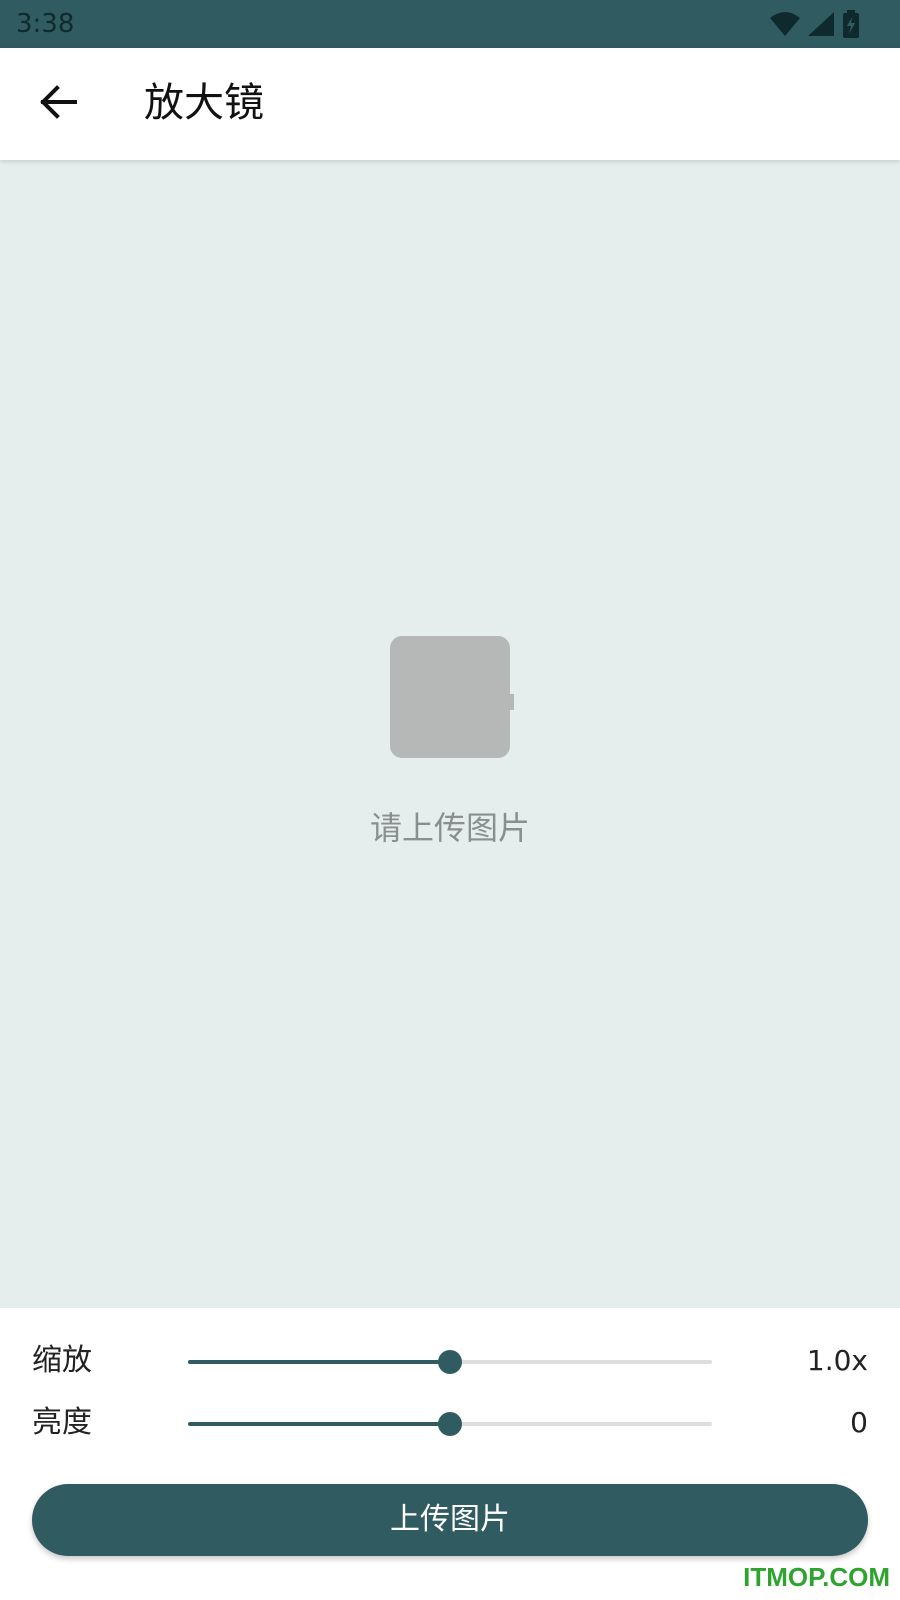 This screenshot has width=900, height=1600. What do you see at coordinates (450, 24) in the screenshot?
I see `status-bar: 3:38` at bounding box center [450, 24].